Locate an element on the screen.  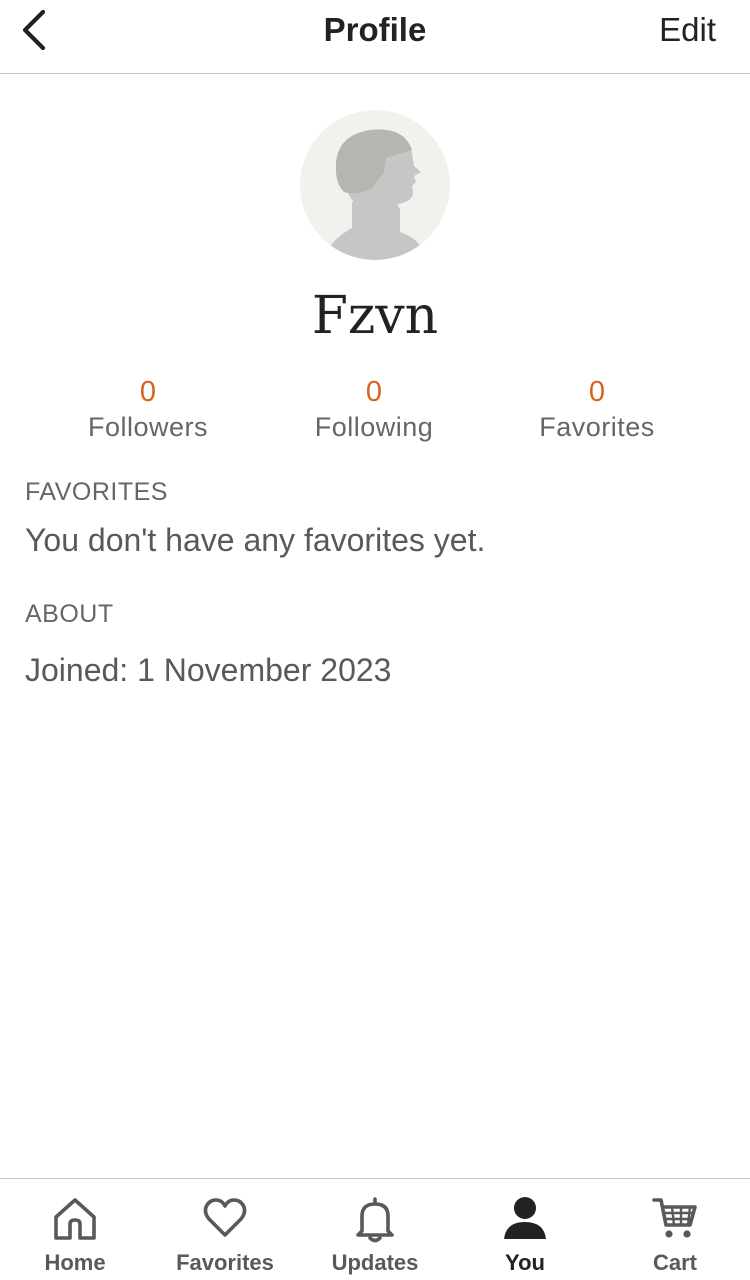
home-icon is located at coordinates (75, 1219).